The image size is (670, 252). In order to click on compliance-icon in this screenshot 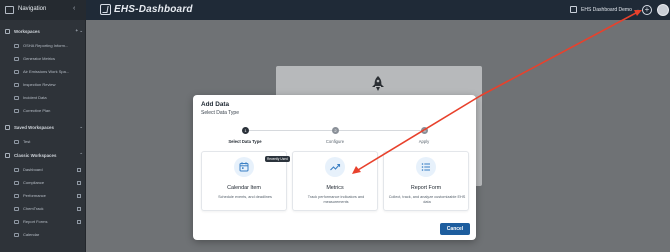, I will do `click(16, 182)`.